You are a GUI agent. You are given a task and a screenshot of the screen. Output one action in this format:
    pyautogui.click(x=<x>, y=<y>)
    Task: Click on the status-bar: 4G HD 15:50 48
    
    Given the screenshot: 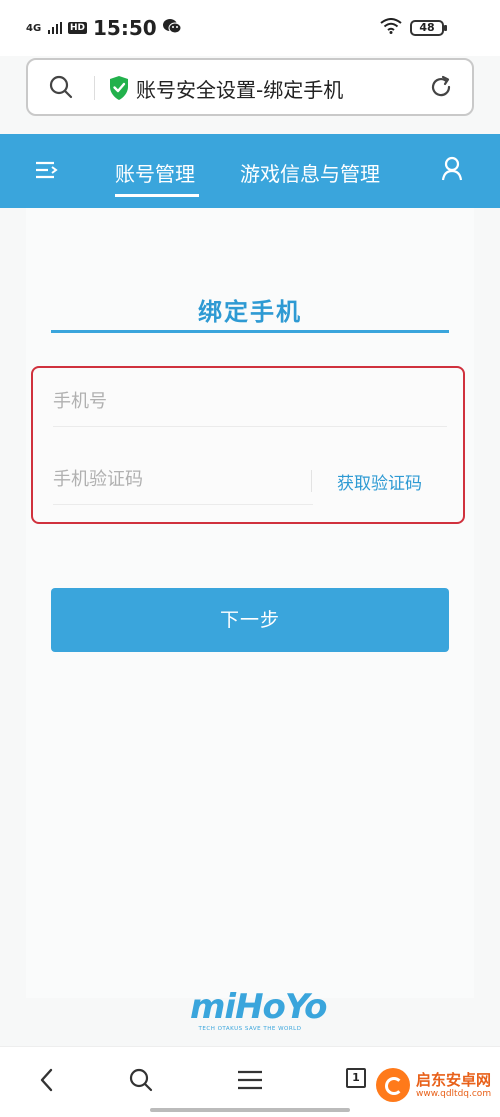 What is the action you would take?
    pyautogui.click(x=250, y=28)
    